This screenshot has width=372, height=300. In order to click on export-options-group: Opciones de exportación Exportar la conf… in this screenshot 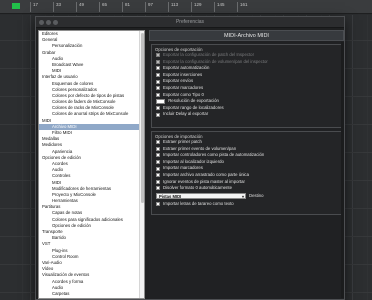, I will do `click(246, 86)`.